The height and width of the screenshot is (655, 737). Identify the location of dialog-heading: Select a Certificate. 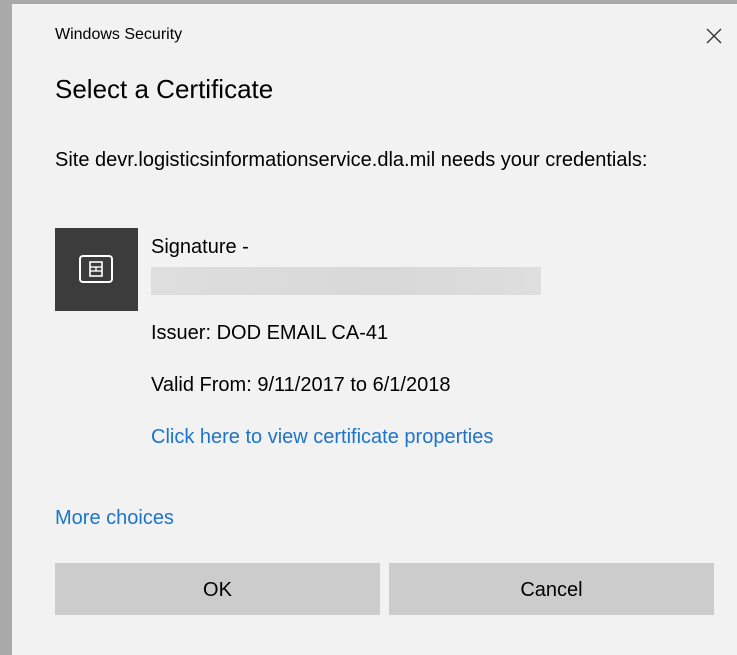
(164, 89).